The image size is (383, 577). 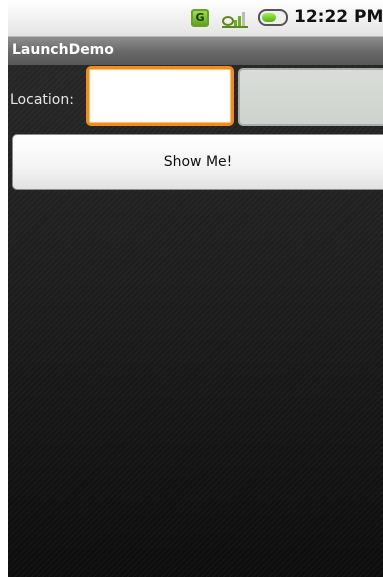 I want to click on location-input, so click(x=160, y=96).